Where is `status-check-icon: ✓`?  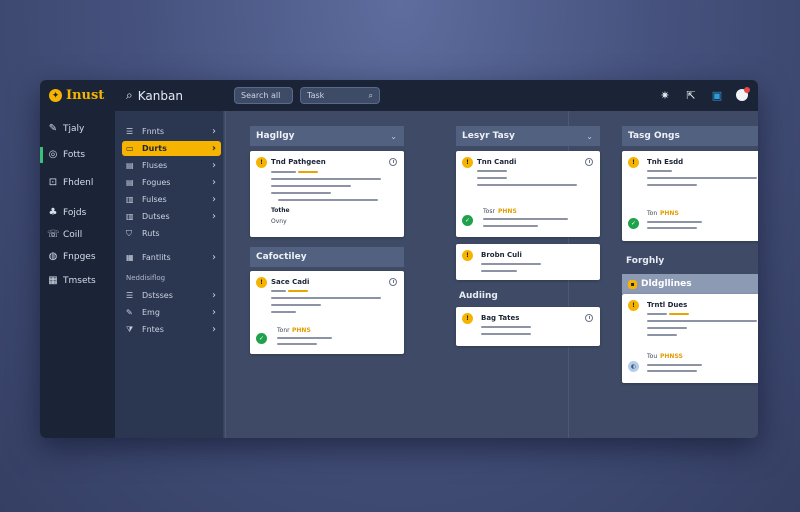
status-check-icon: ✓ is located at coordinates (467, 220).